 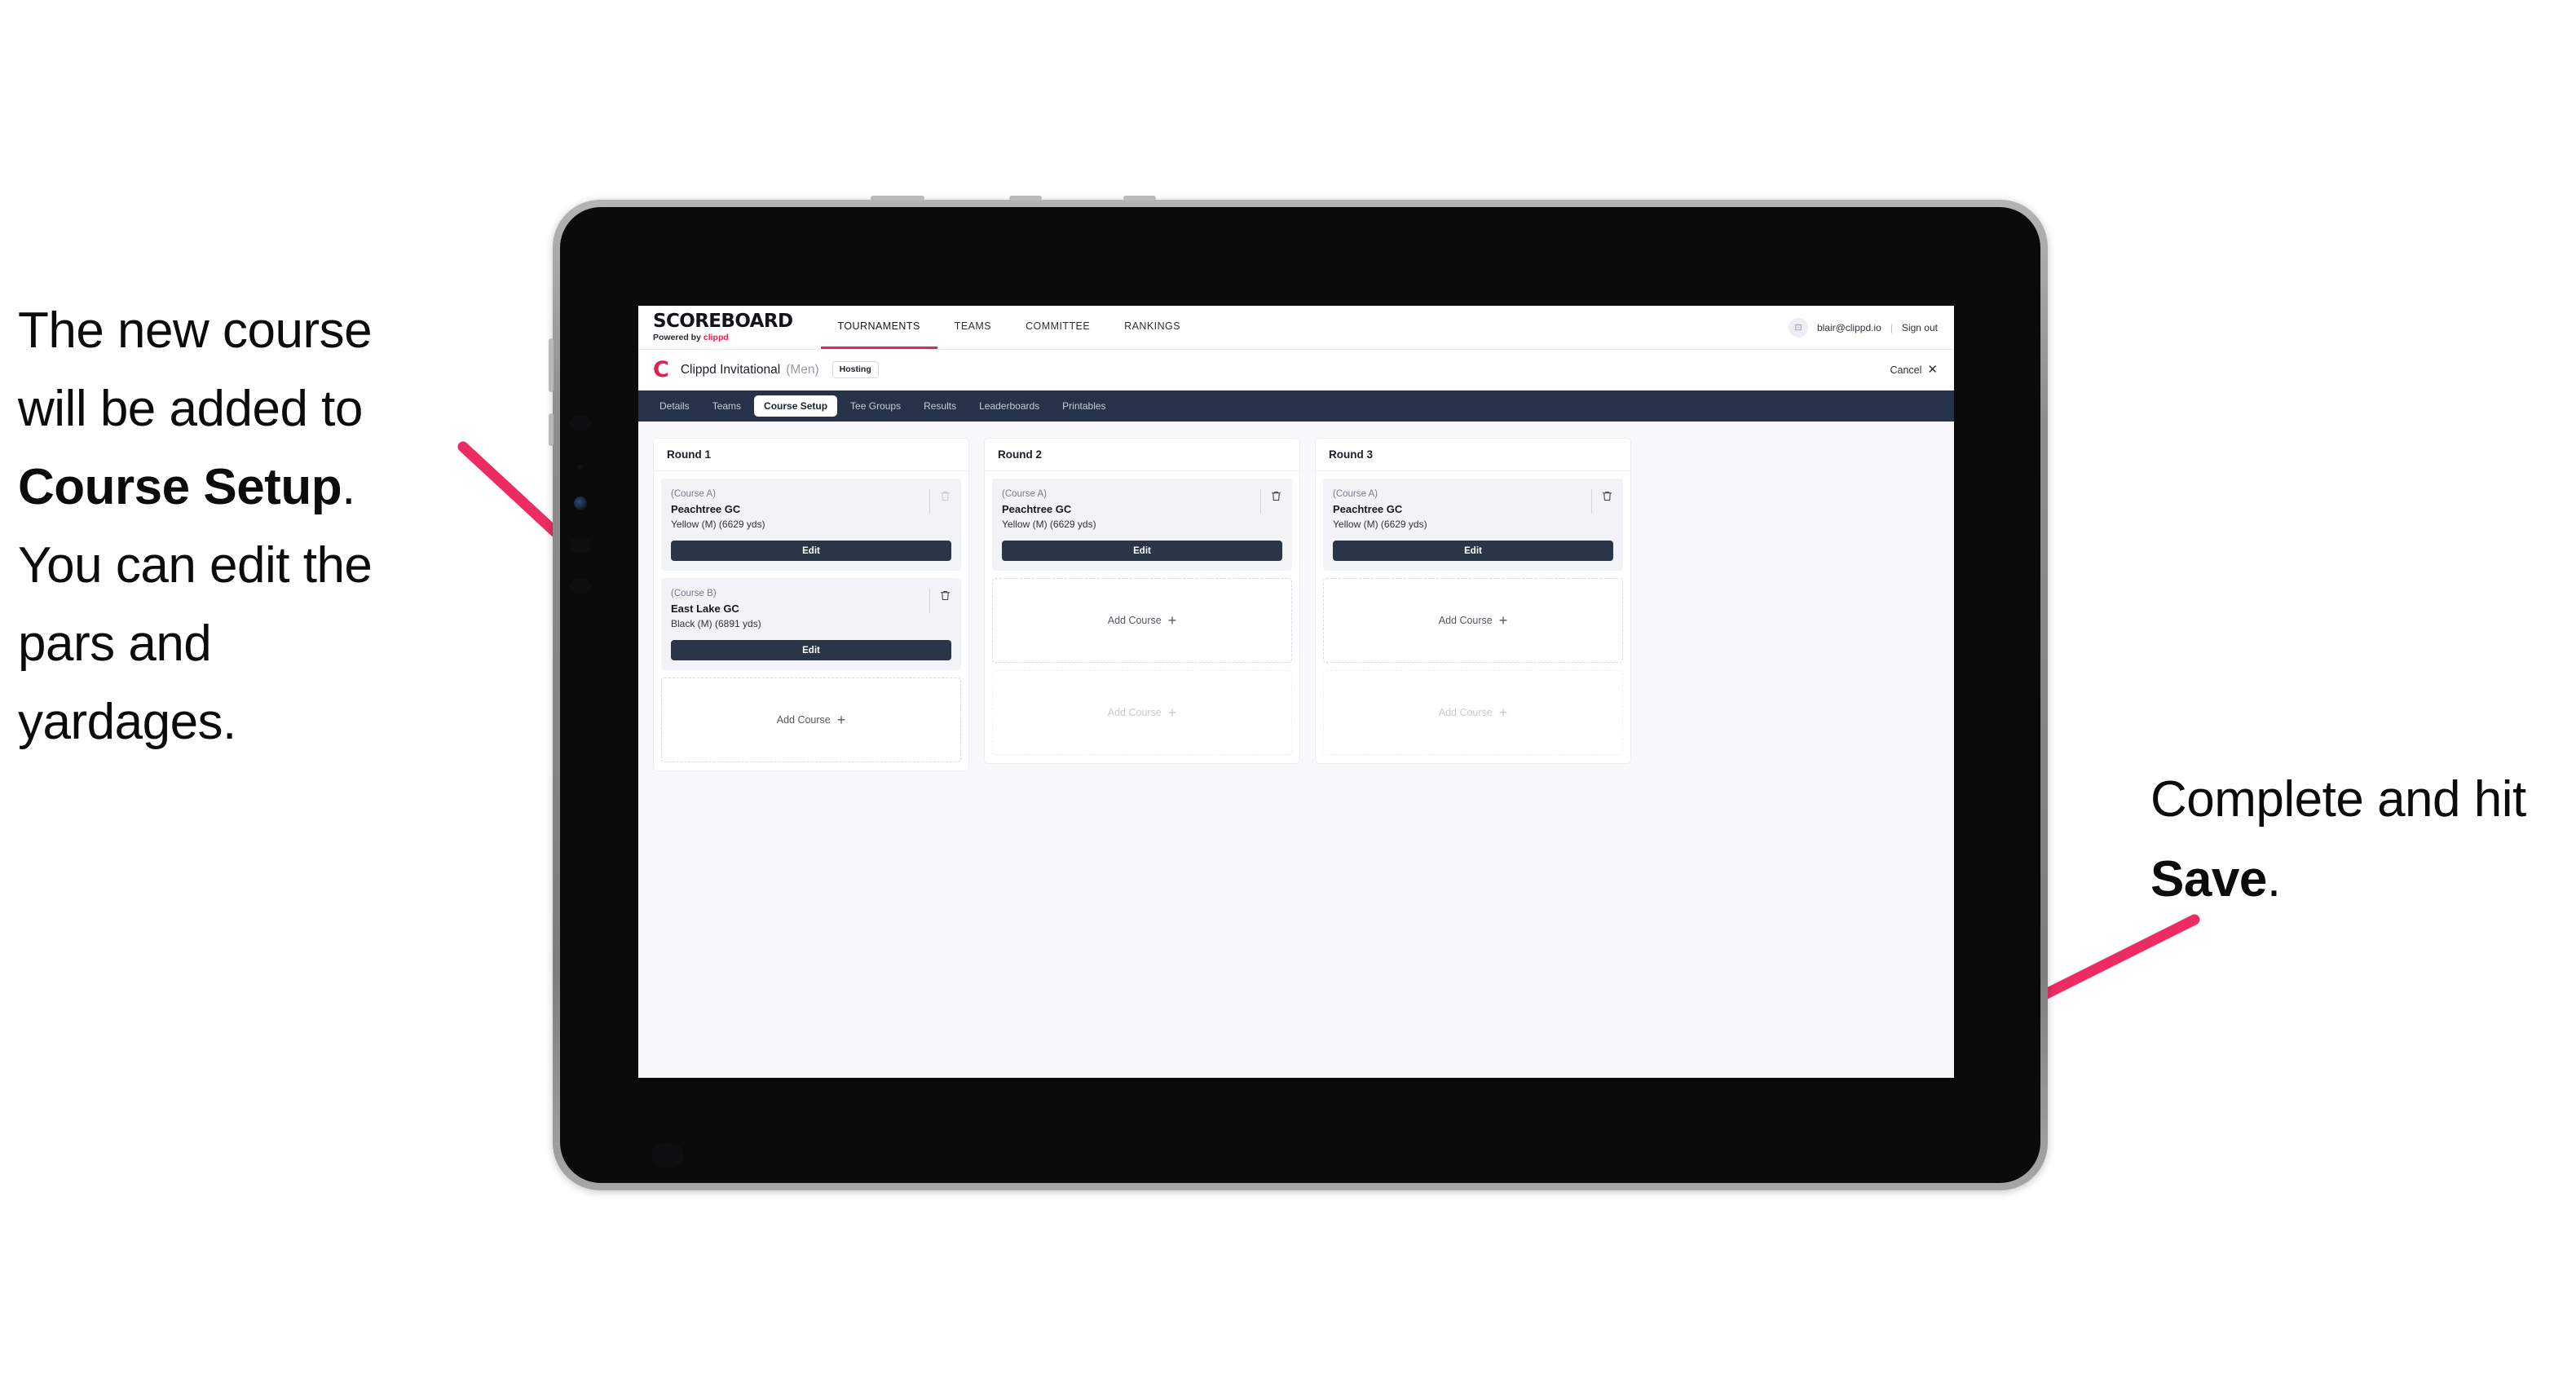 I want to click on user-email-label: blair@clippd.io, so click(x=1848, y=327).